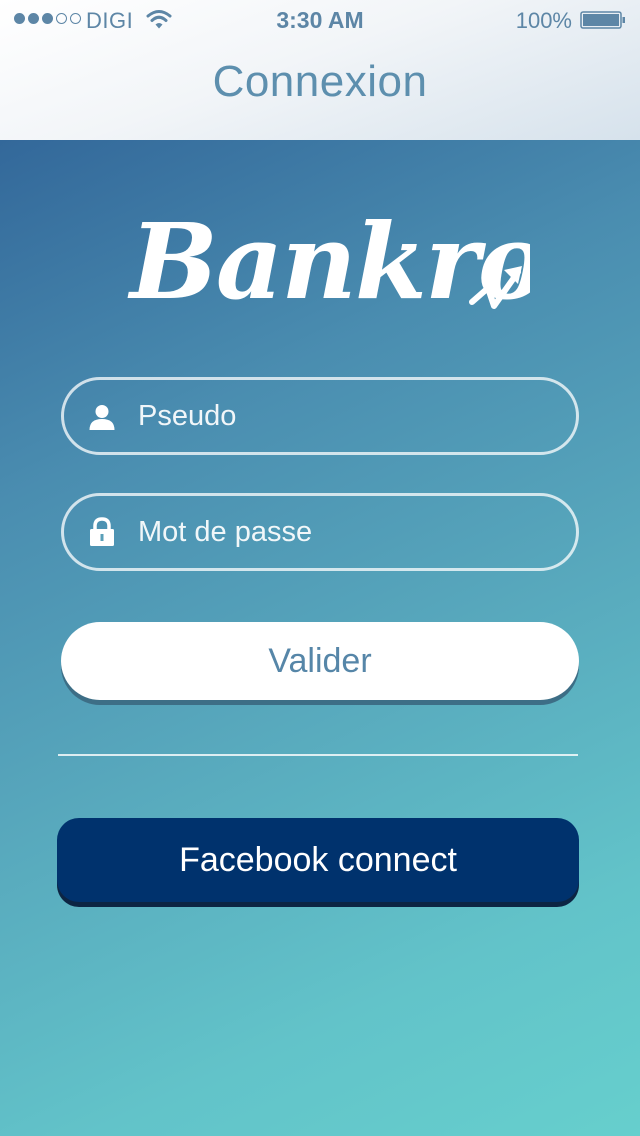  I want to click on user-icon, so click(102, 417).